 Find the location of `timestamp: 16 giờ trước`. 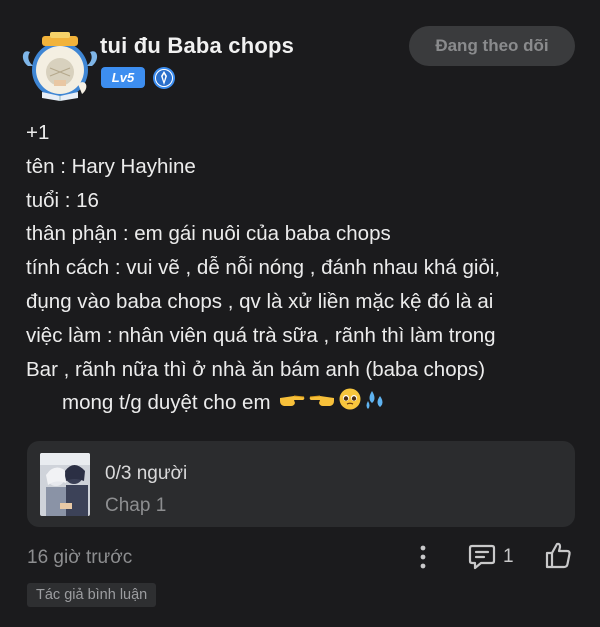

timestamp: 16 giờ trước is located at coordinates (80, 557).